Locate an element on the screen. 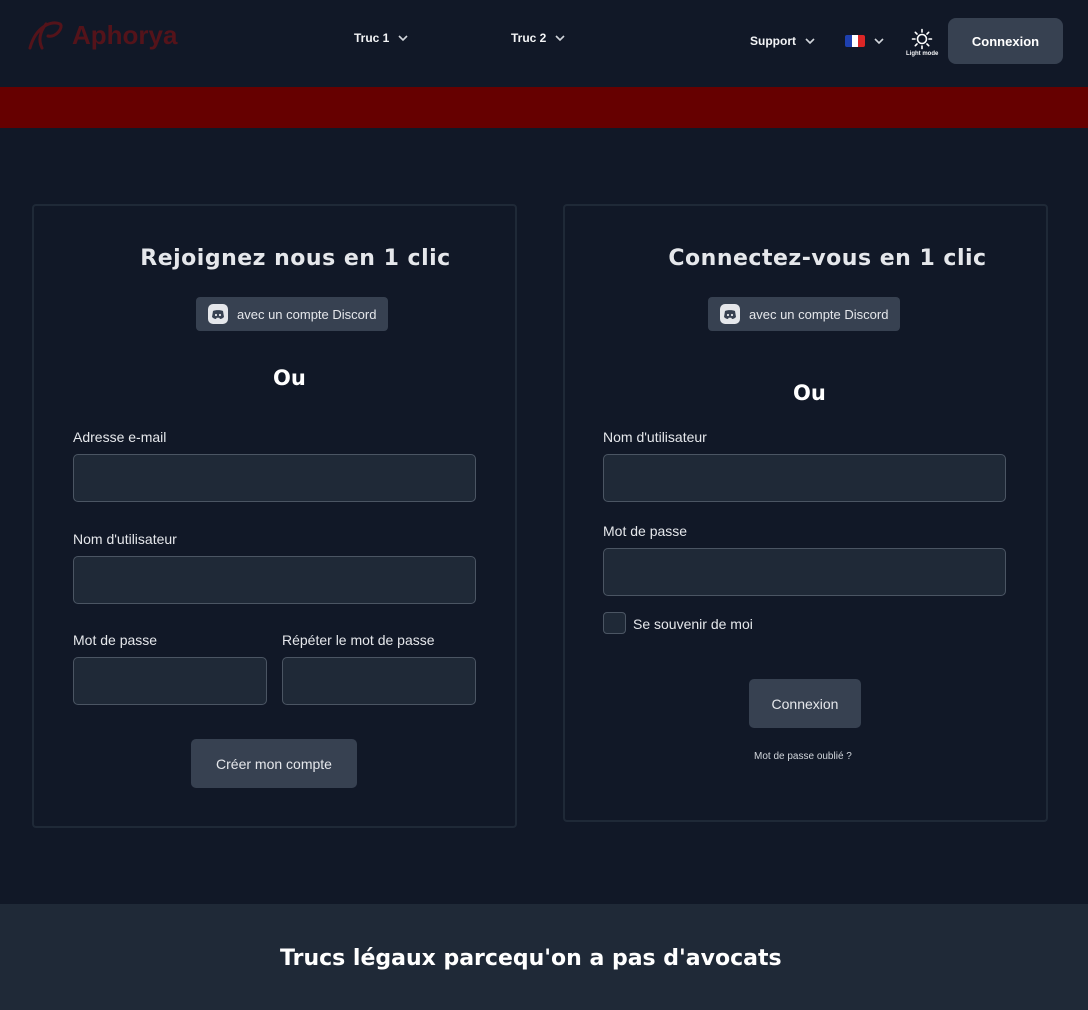 The height and width of the screenshot is (1010, 1088). login-username-label: Nom d'utilisateur is located at coordinates (655, 437).